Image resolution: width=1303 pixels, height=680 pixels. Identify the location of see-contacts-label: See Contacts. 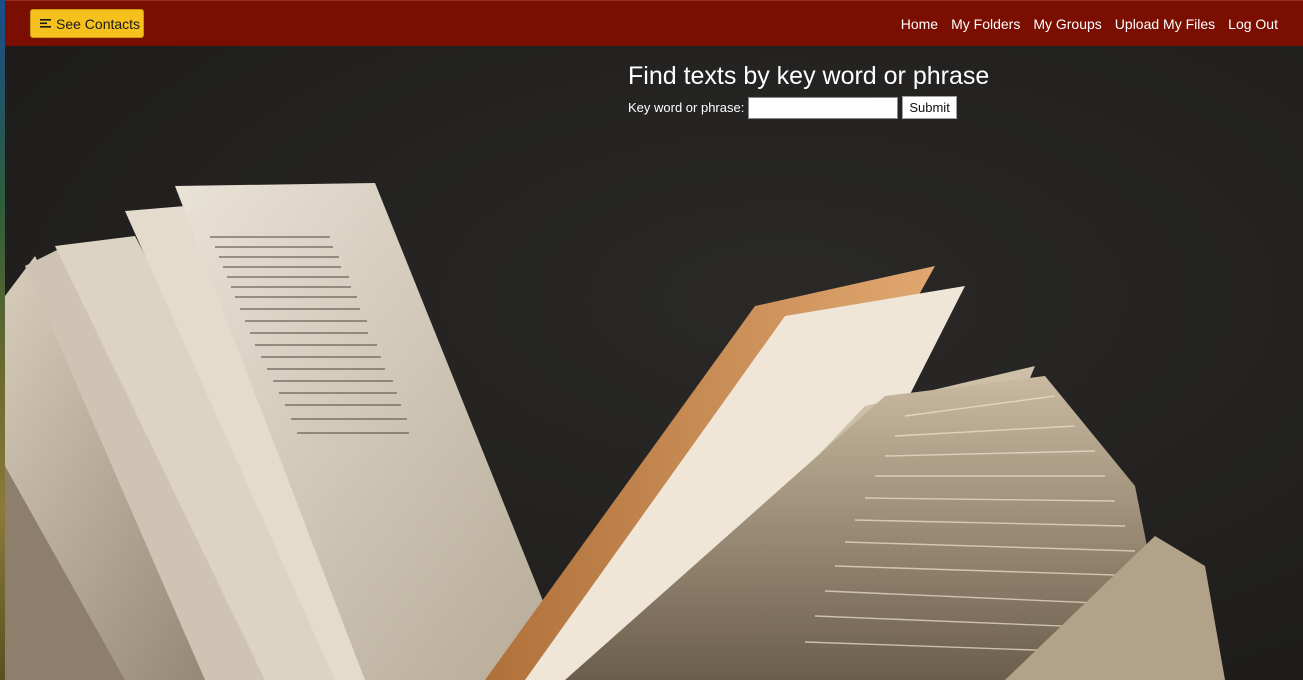
(98, 23).